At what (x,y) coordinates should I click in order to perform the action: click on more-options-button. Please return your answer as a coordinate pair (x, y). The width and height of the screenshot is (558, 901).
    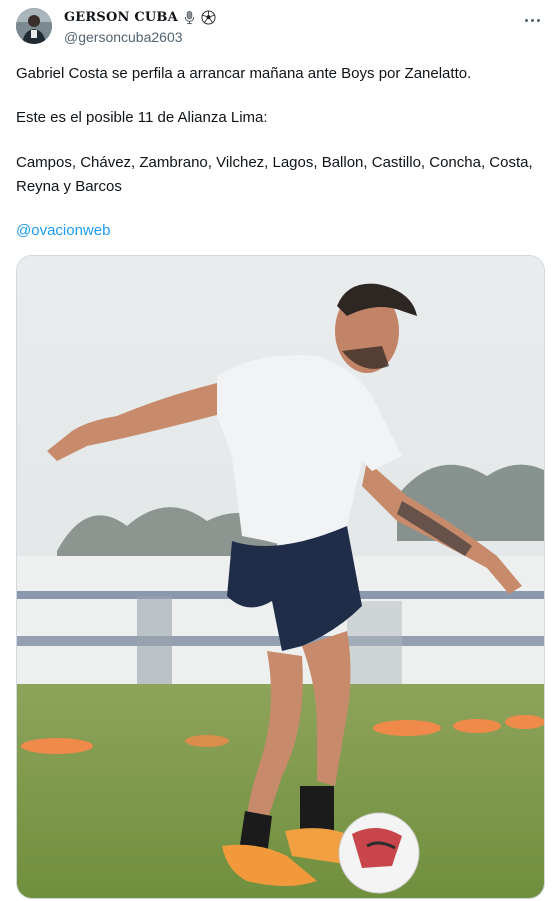
    Looking at the image, I should click on (532, 20).